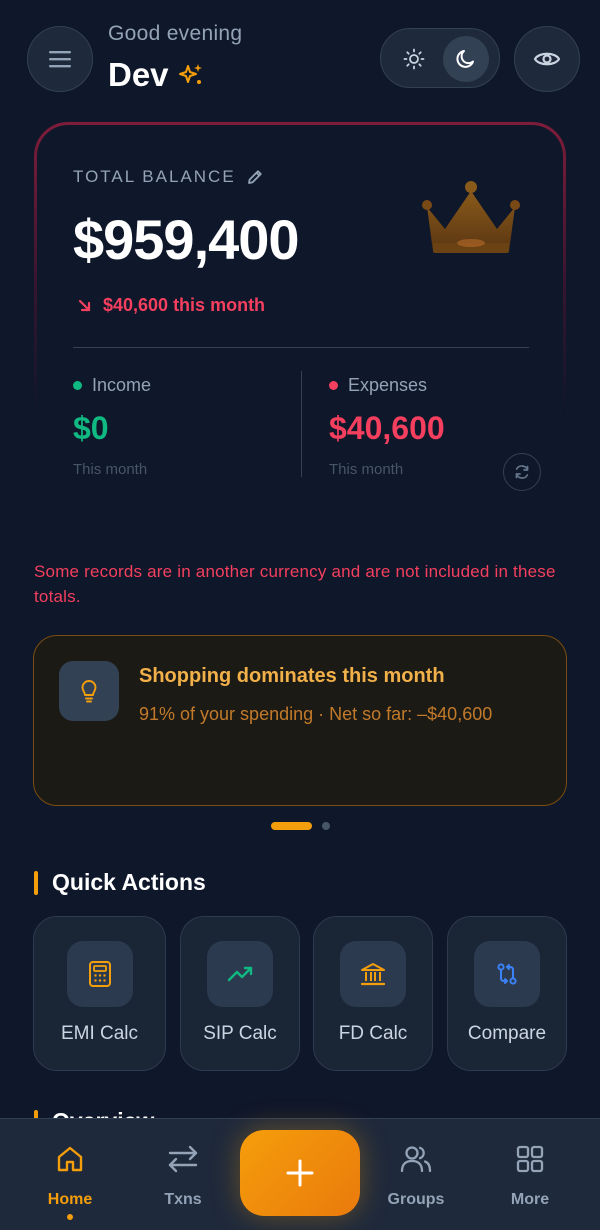 Image resolution: width=600 pixels, height=1230 pixels. I want to click on quick-action-sip-calc: SIP Calc, so click(240, 993).